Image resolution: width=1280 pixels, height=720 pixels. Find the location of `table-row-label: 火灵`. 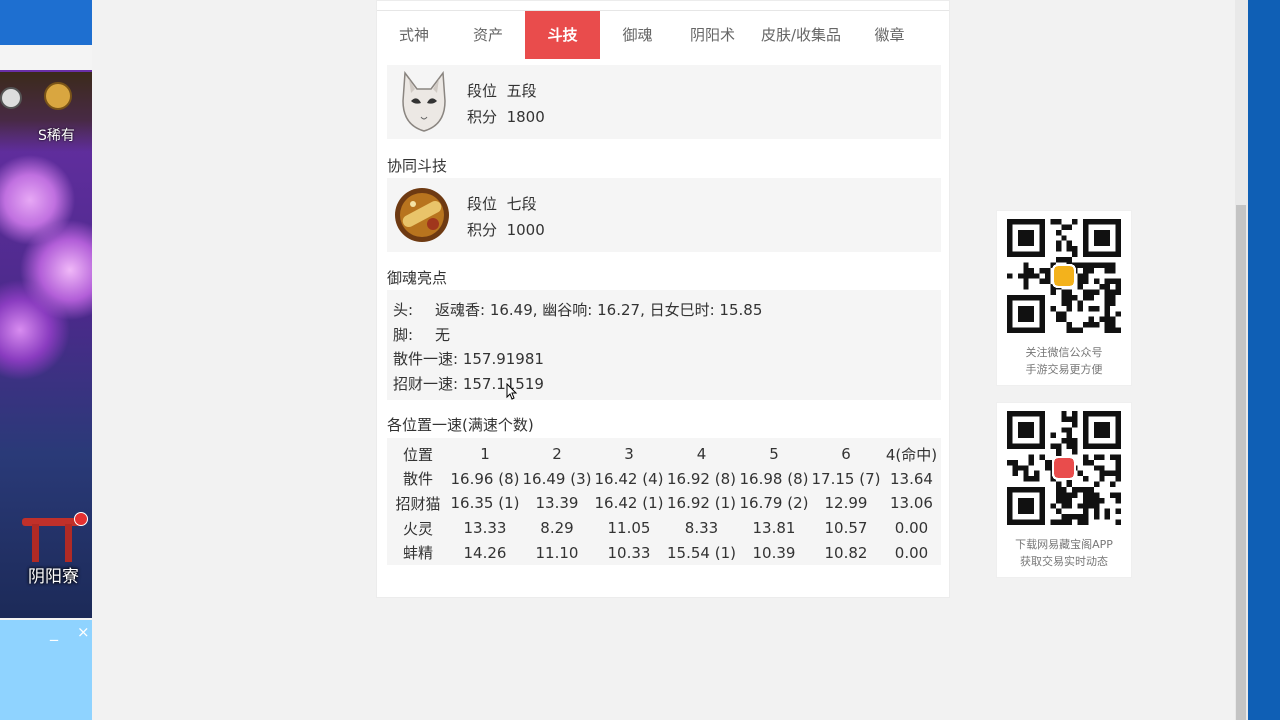

table-row-label: 火灵 is located at coordinates (417, 528).